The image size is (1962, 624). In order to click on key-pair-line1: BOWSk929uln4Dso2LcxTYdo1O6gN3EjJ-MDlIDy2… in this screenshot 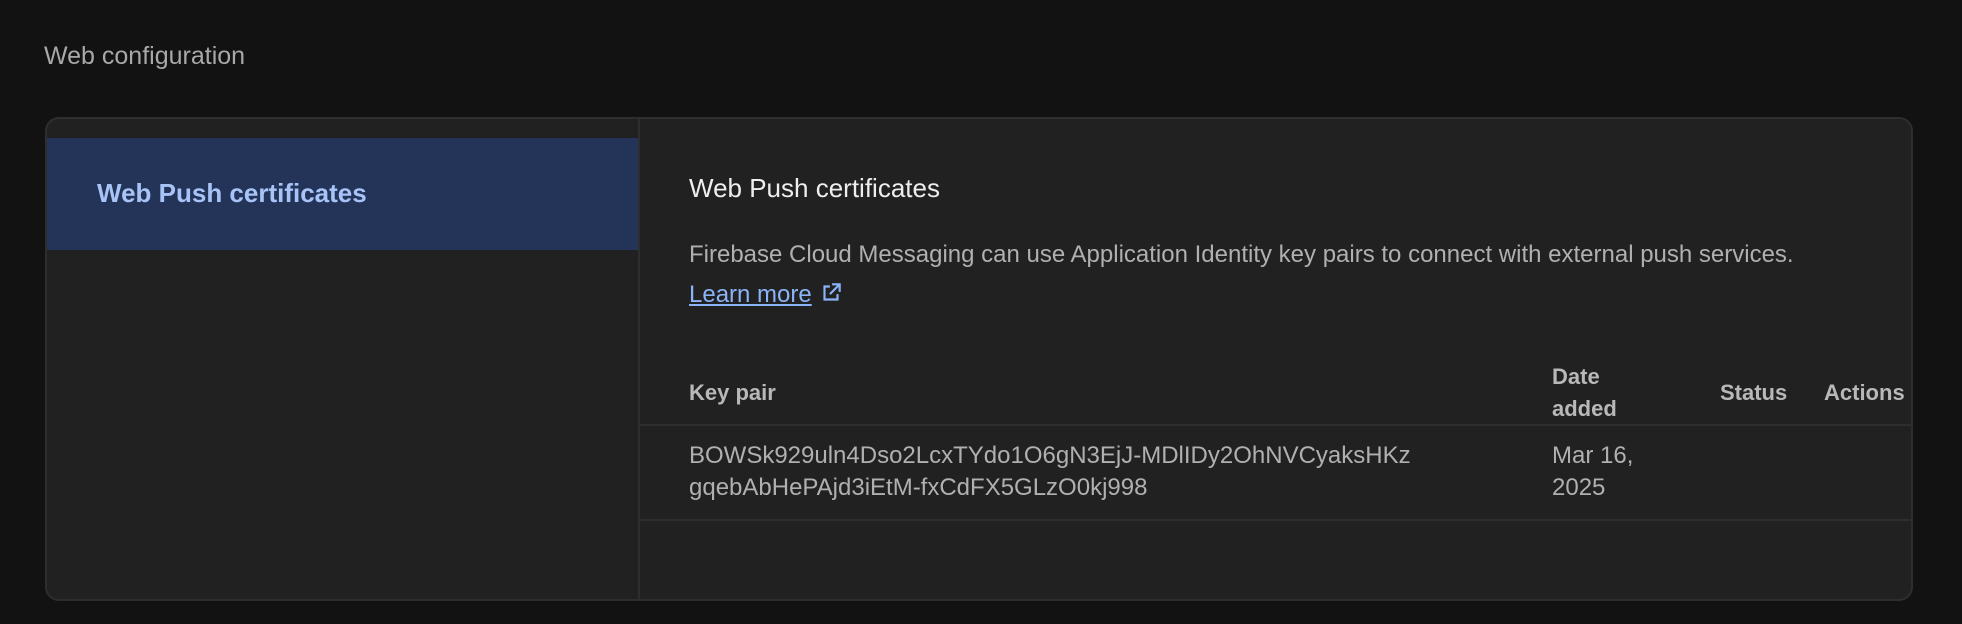, I will do `click(1050, 455)`.